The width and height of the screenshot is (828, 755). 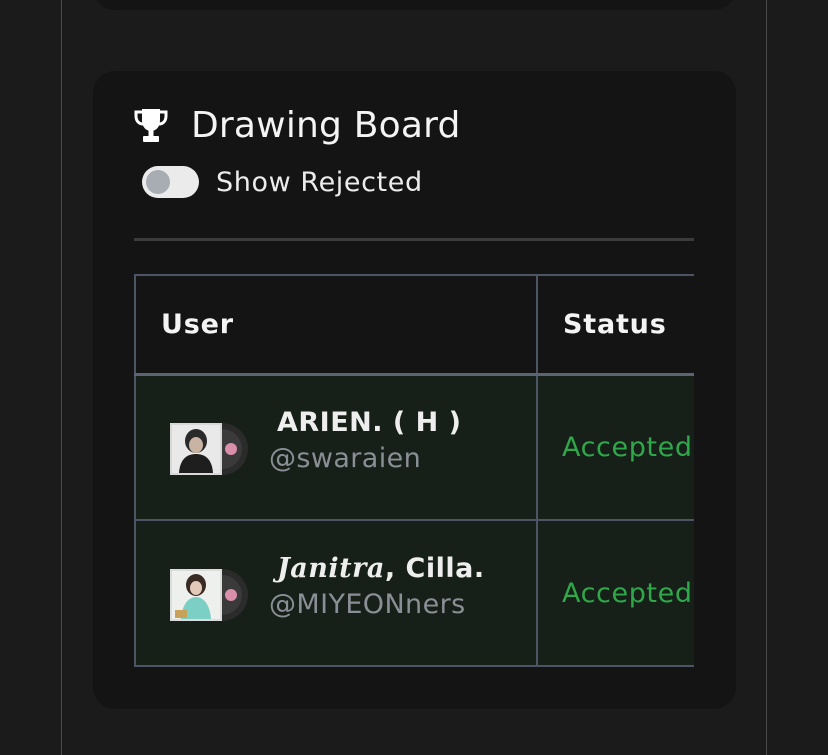 I want to click on divider, so click(x=414, y=239).